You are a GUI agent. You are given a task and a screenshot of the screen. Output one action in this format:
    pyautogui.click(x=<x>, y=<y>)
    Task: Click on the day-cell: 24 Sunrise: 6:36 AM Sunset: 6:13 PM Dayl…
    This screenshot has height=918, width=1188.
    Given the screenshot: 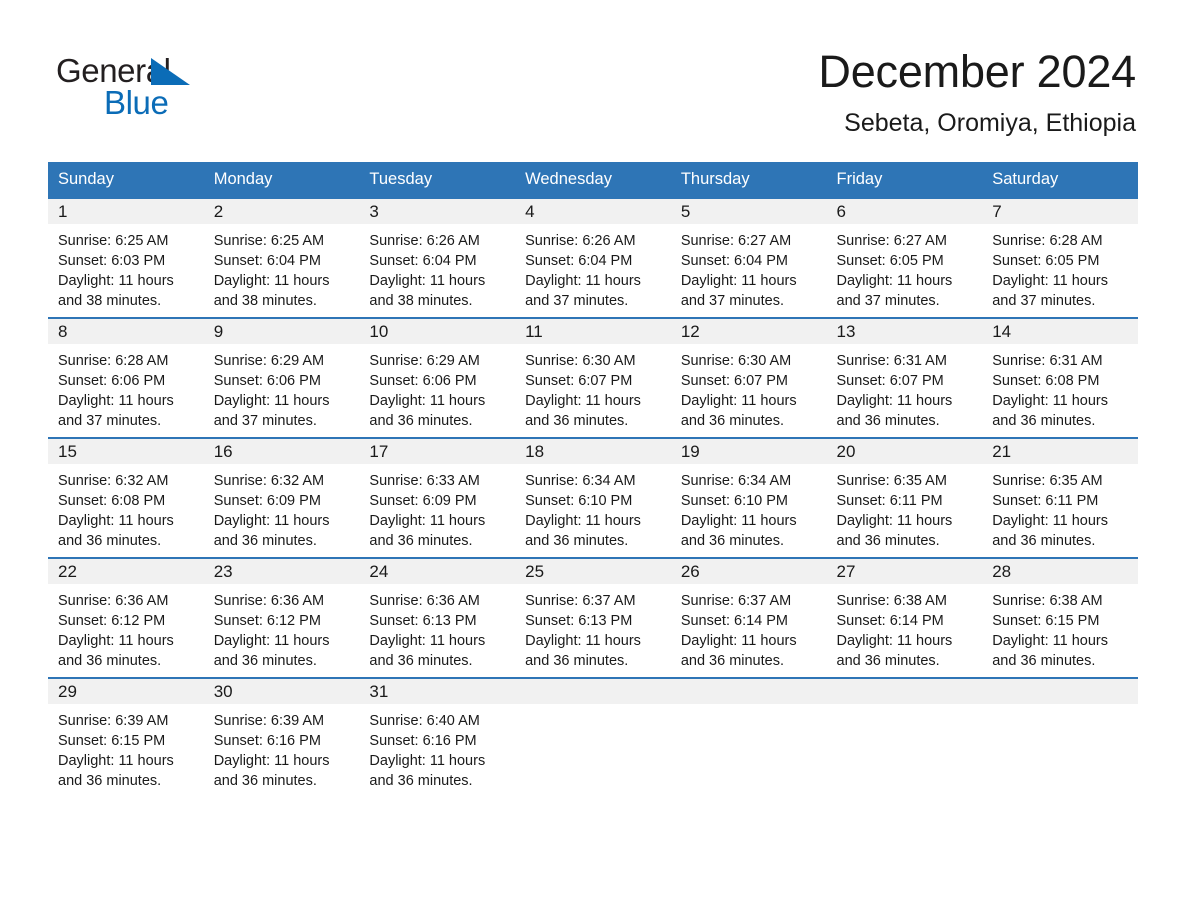 What is the action you would take?
    pyautogui.click(x=437, y=617)
    